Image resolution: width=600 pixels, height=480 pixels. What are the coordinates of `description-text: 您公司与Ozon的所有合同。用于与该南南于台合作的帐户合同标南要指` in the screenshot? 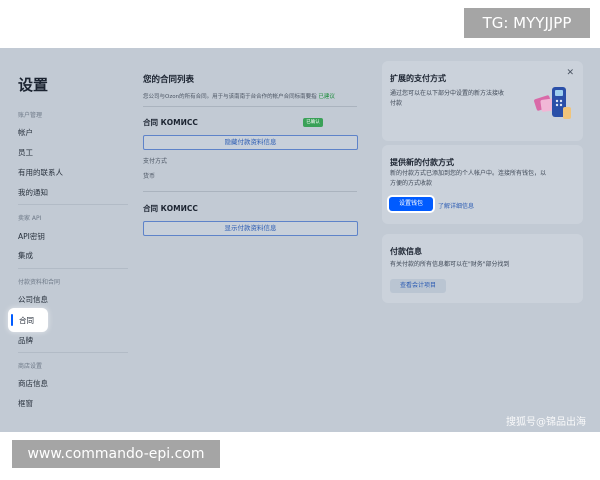 It's located at (230, 97).